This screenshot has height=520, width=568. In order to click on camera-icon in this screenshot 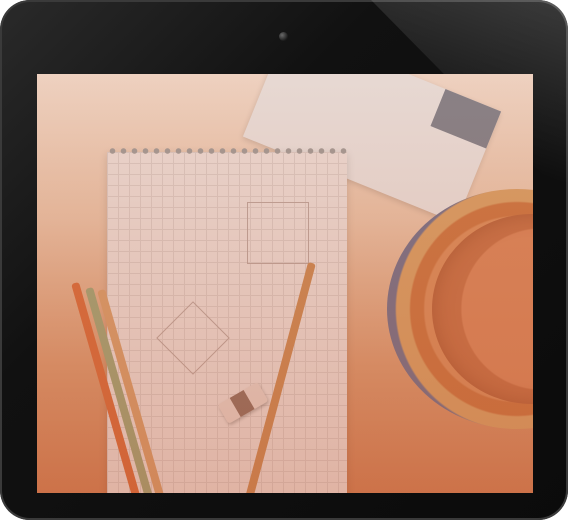, I will do `click(283, 36)`.